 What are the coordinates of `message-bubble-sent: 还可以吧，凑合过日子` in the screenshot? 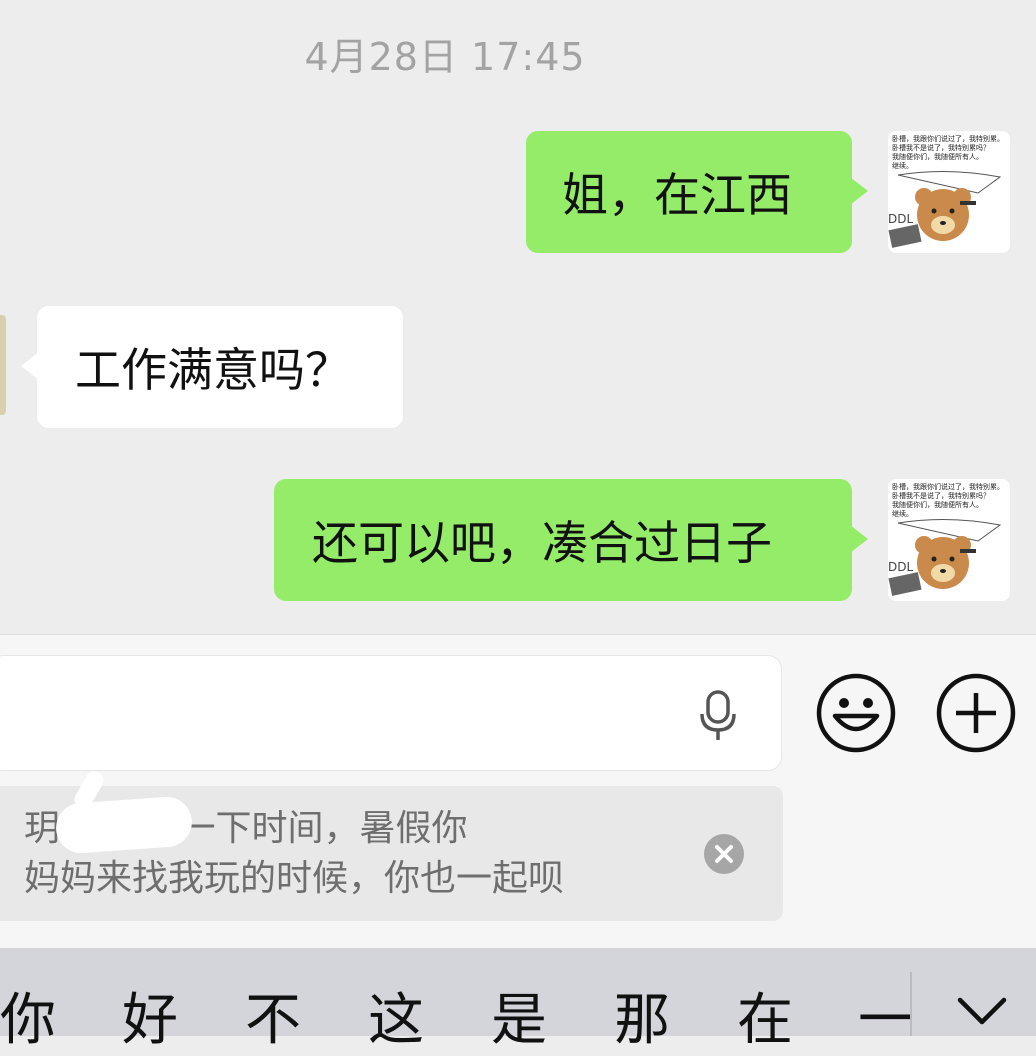 It's located at (571, 540).